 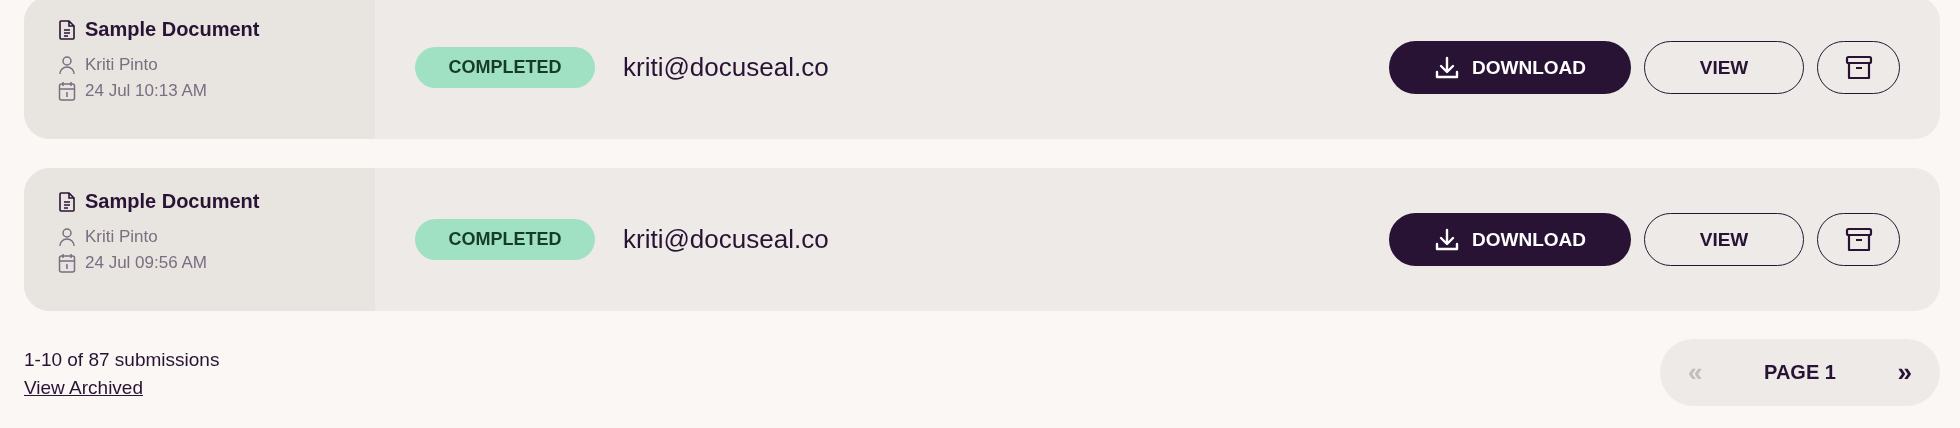 I want to click on next-page-button: », so click(x=1904, y=372).